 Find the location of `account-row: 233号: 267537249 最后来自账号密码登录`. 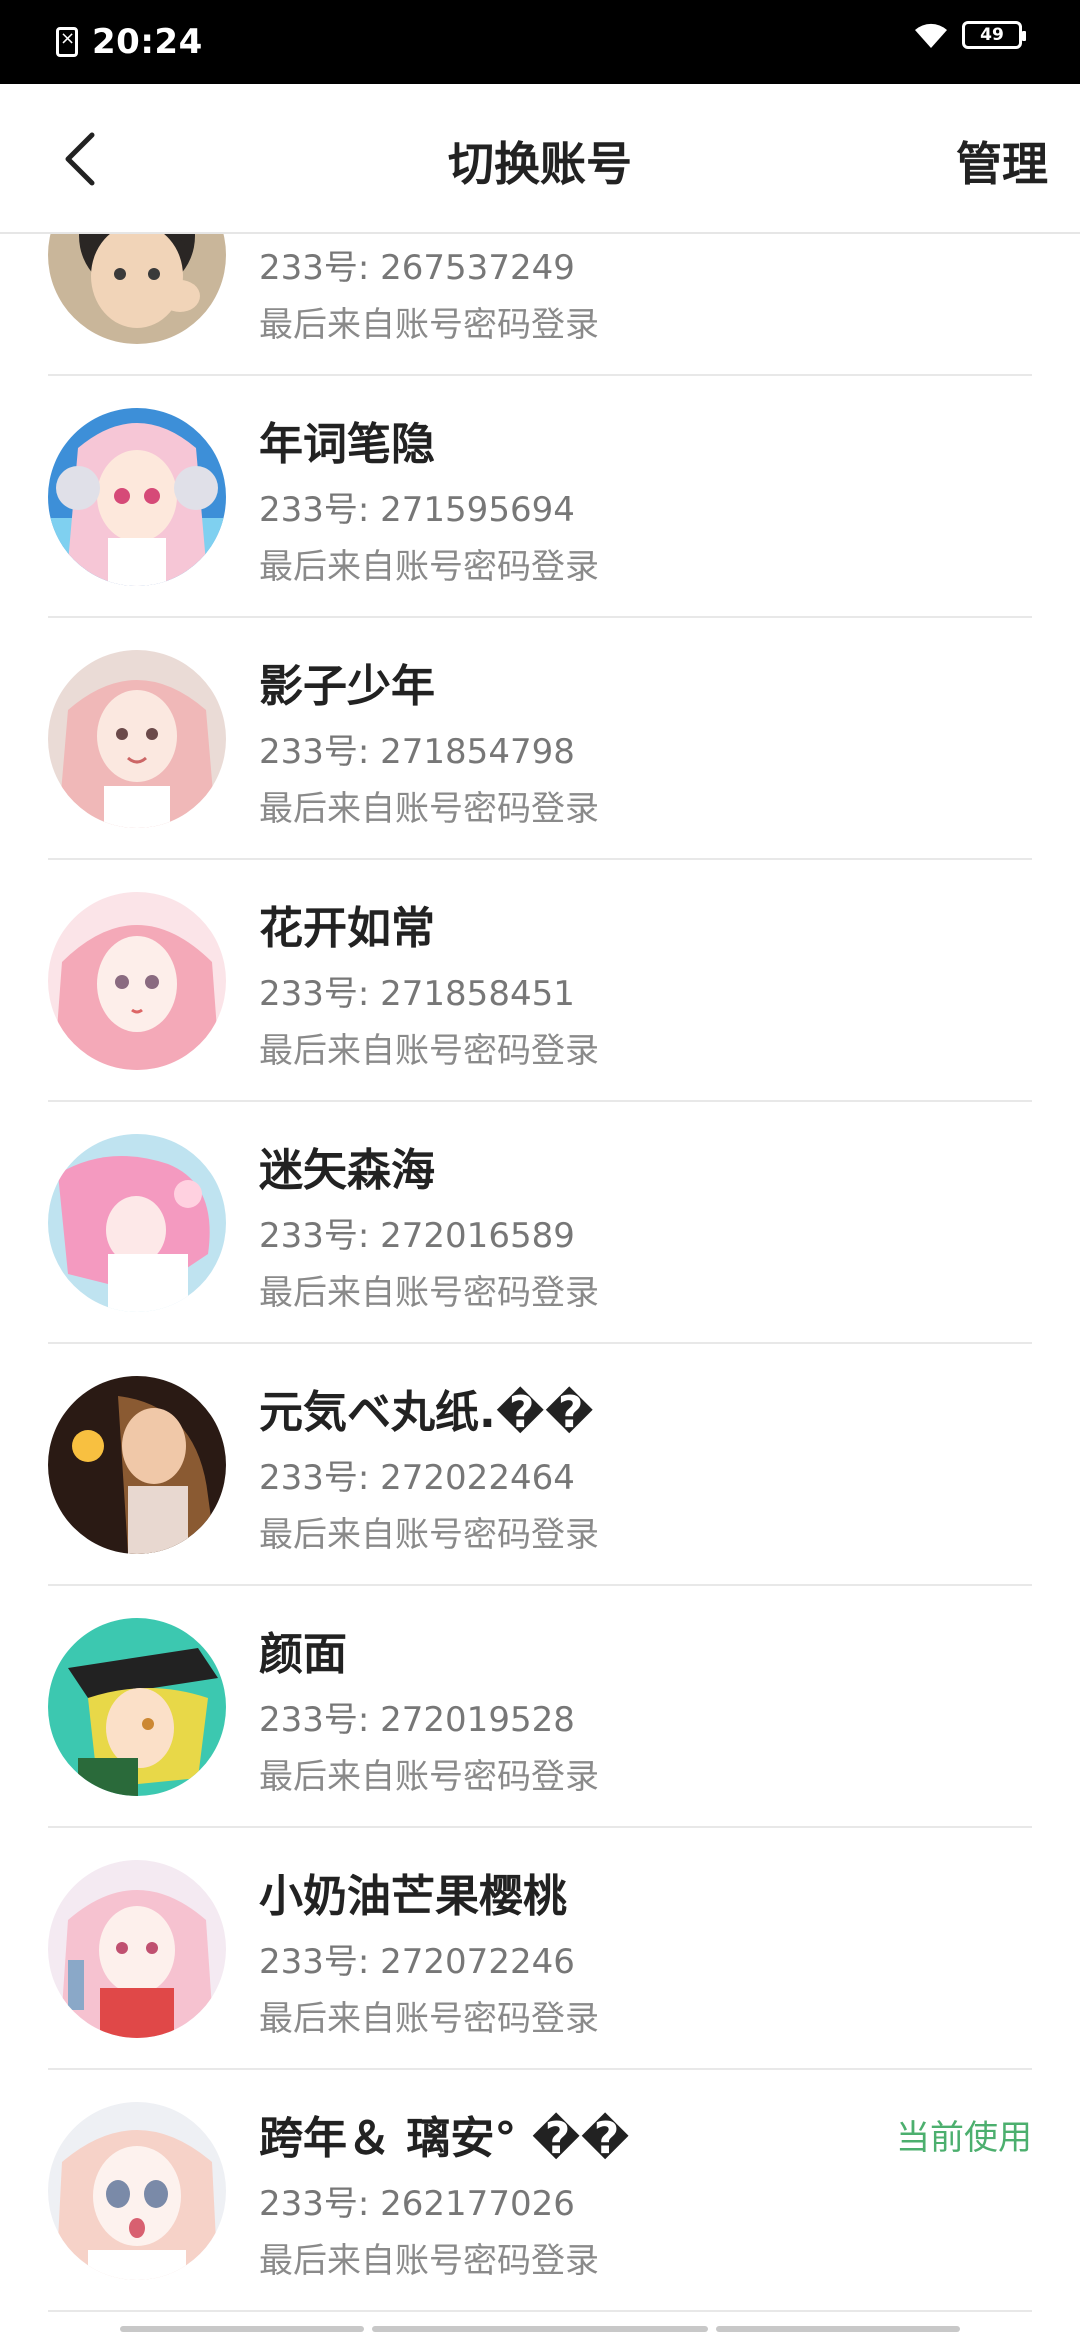

account-row: 233号: 267537249 最后来自账号密码登录 is located at coordinates (540, 305).